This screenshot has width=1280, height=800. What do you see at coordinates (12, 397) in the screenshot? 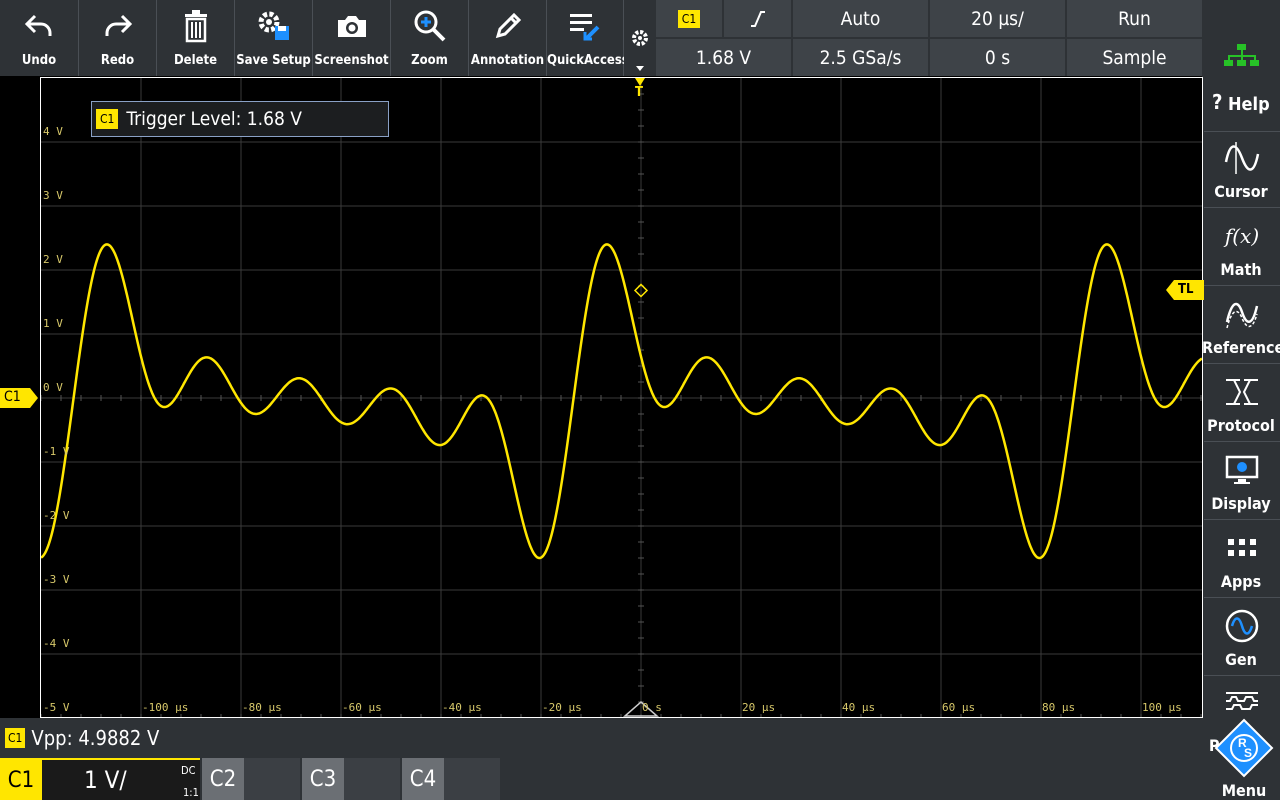
I see `channel-offset-label: C1` at bounding box center [12, 397].